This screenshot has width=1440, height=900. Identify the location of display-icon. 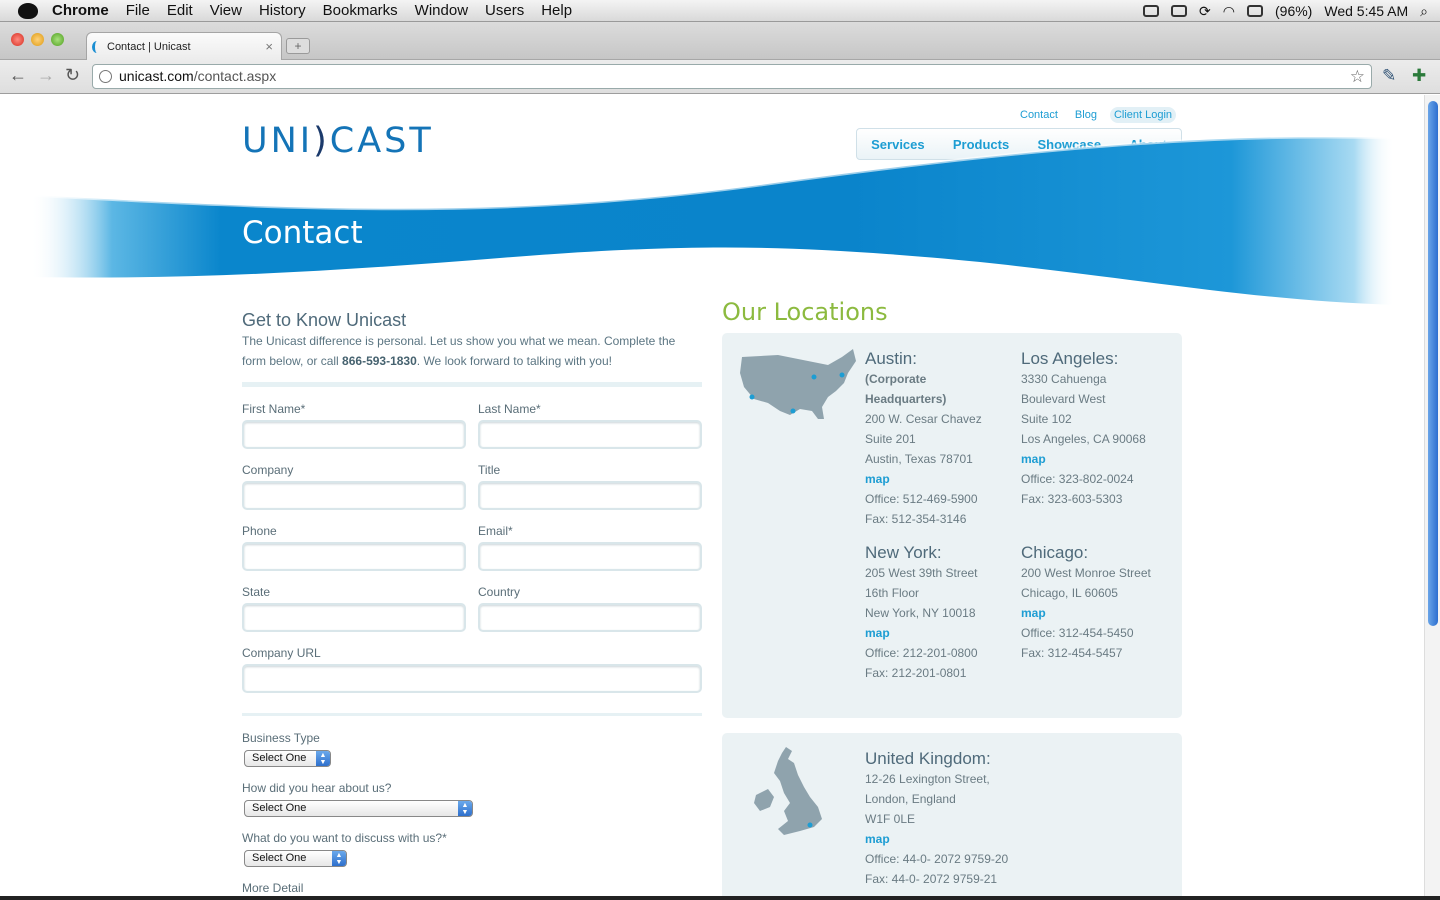
(1179, 11).